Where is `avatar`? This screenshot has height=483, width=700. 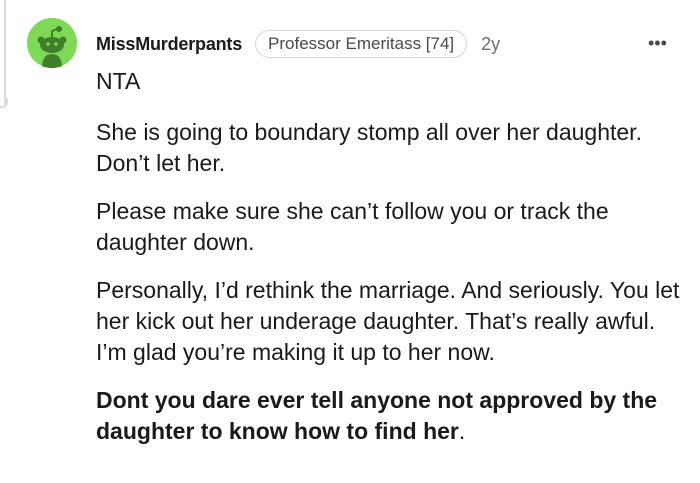 avatar is located at coordinates (52, 43).